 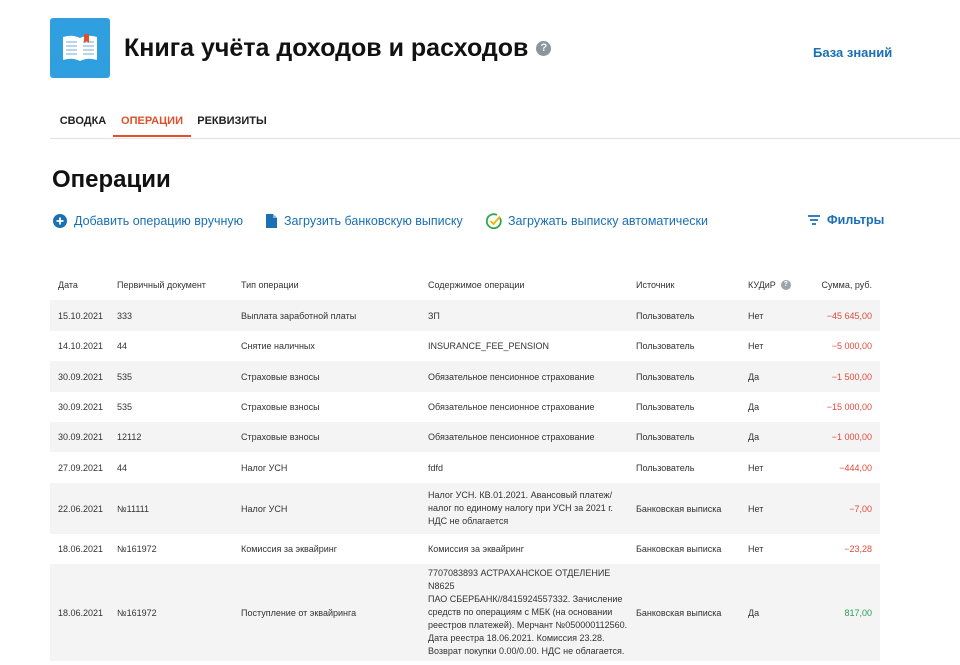 What do you see at coordinates (851, 376) in the screenshot?
I see `cell-amount: −1 500,00` at bounding box center [851, 376].